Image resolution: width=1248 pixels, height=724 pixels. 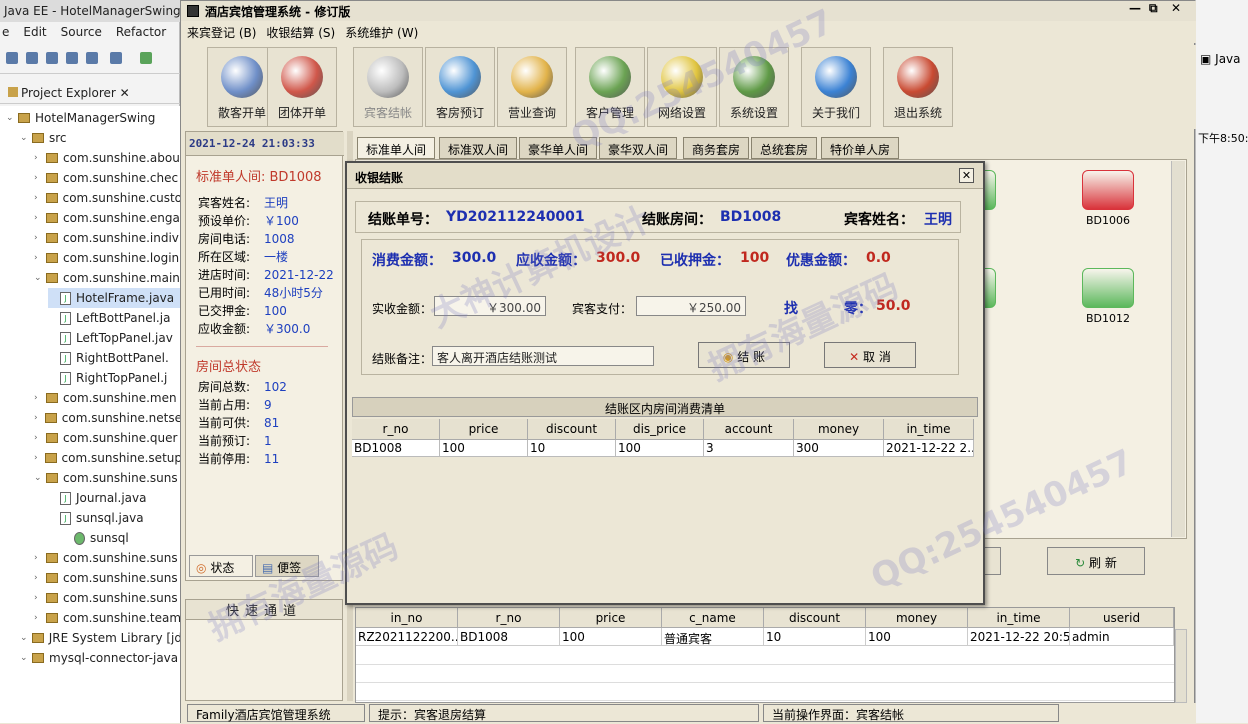 What do you see at coordinates (396, 148) in the screenshot?
I see `room-type-tab: 标准单人间` at bounding box center [396, 148].